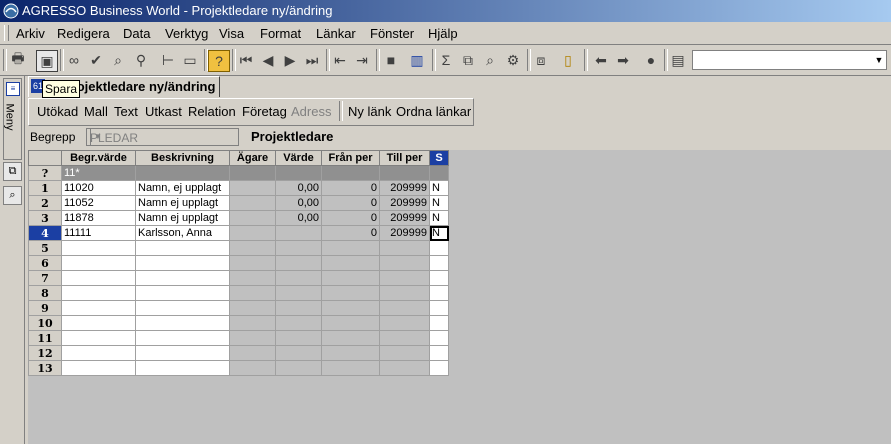  I want to click on print-icon: 🖶, so click(18, 60).